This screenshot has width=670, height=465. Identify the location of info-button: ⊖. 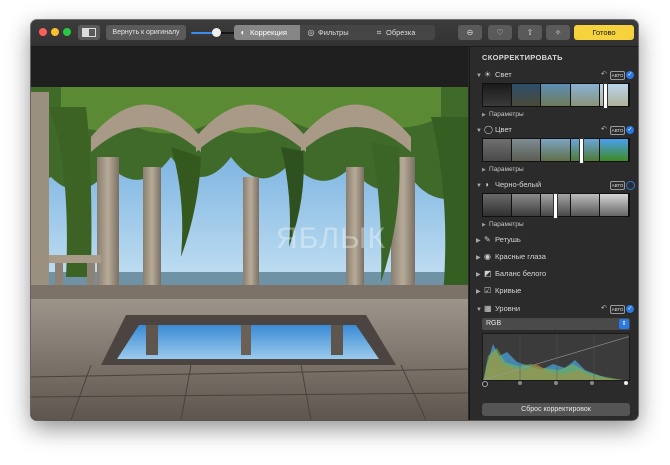
(470, 32).